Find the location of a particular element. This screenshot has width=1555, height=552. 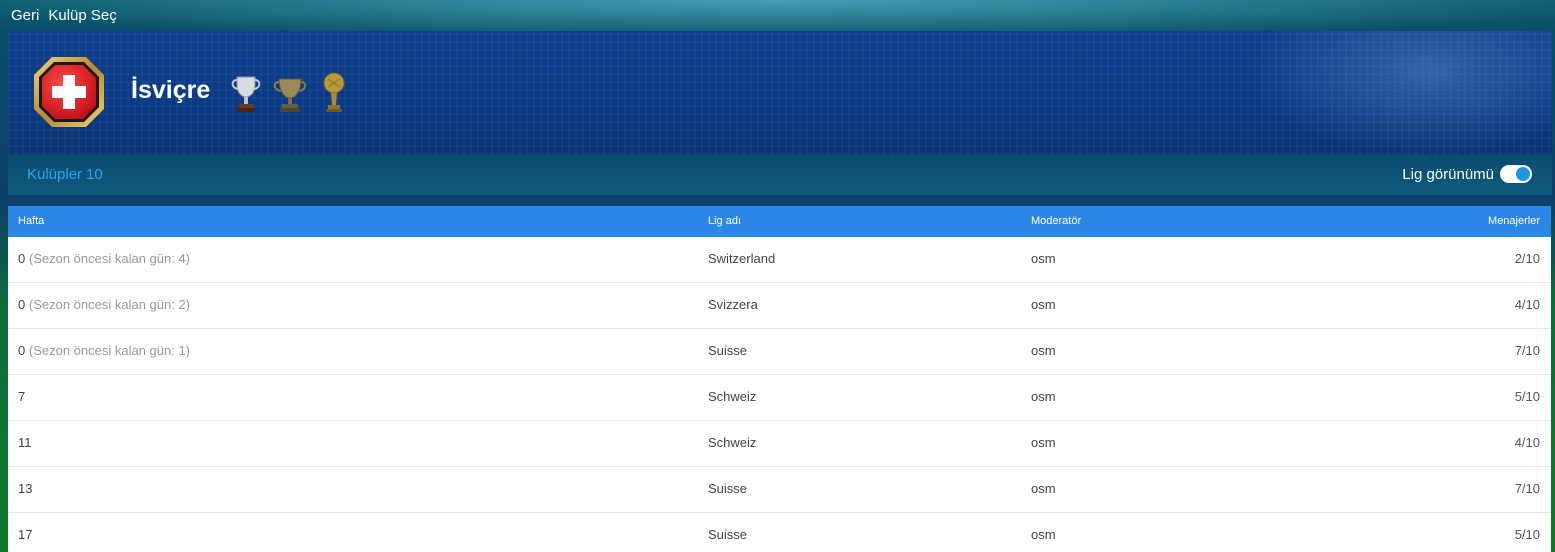

week-cell: 0 (Sezon öncesi kalan gün: 1) is located at coordinates (104, 350).